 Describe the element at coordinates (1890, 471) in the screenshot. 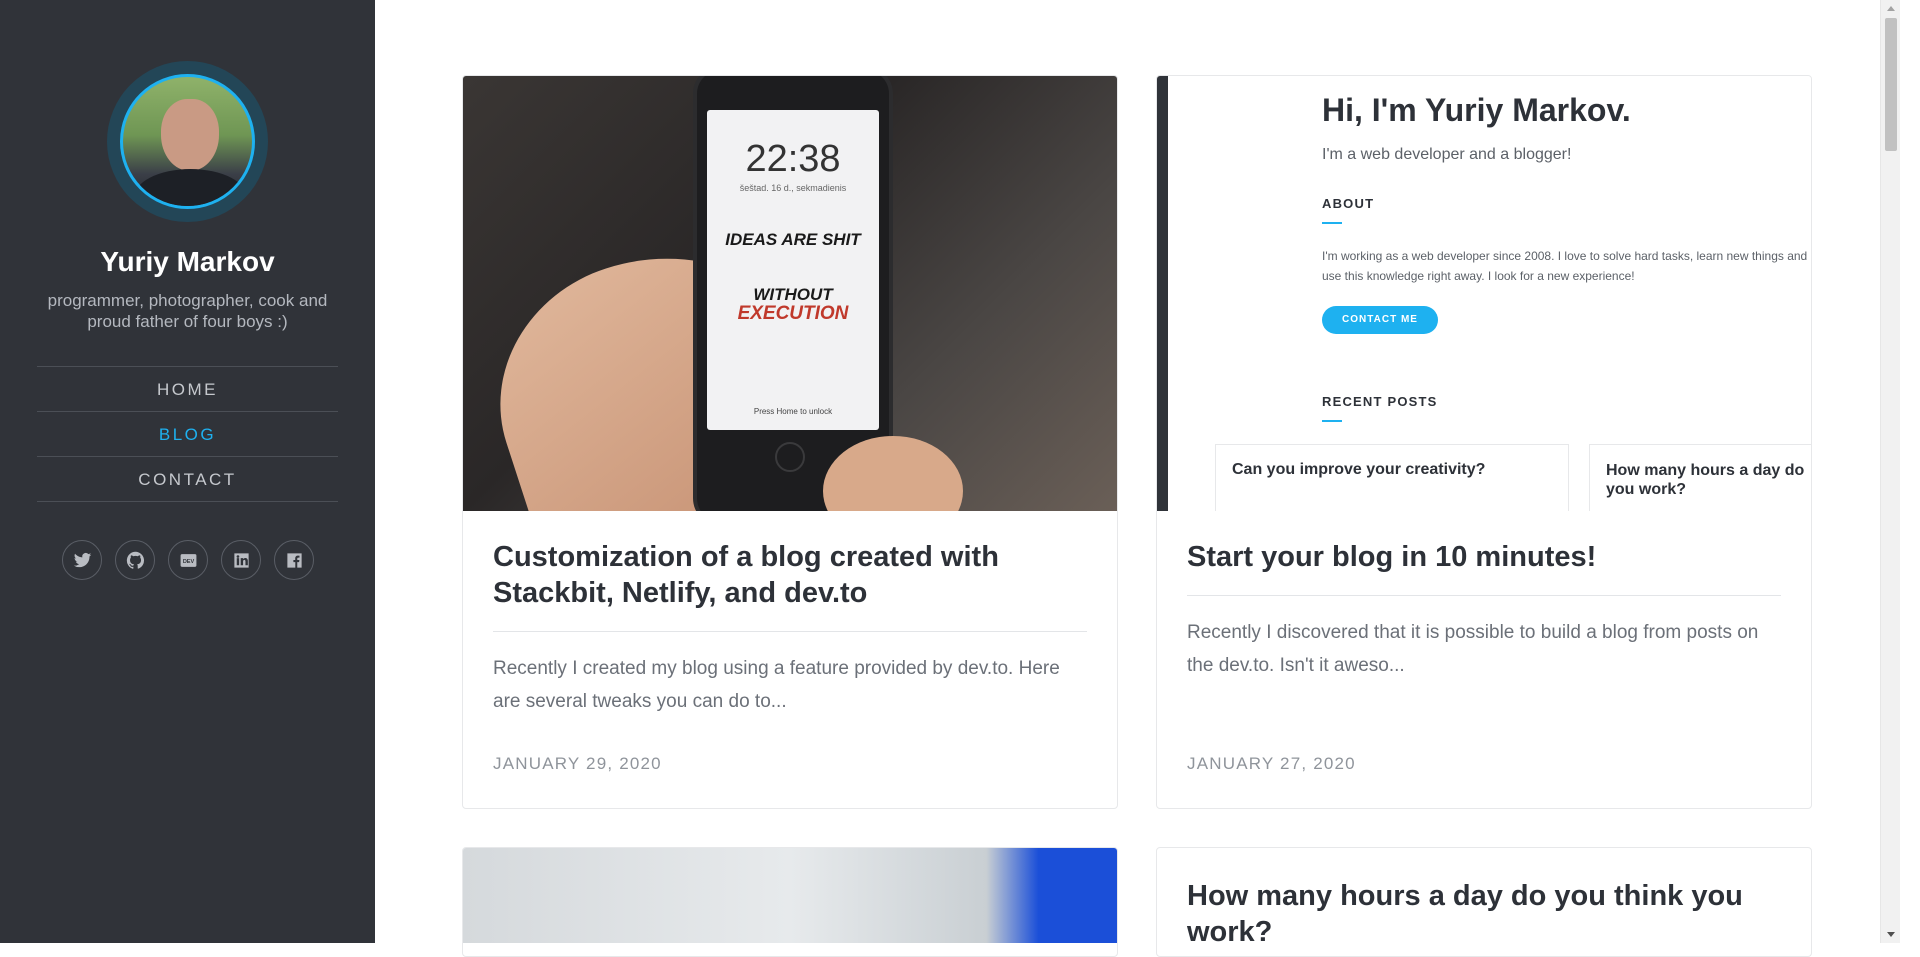

I see `scrollbar` at that location.